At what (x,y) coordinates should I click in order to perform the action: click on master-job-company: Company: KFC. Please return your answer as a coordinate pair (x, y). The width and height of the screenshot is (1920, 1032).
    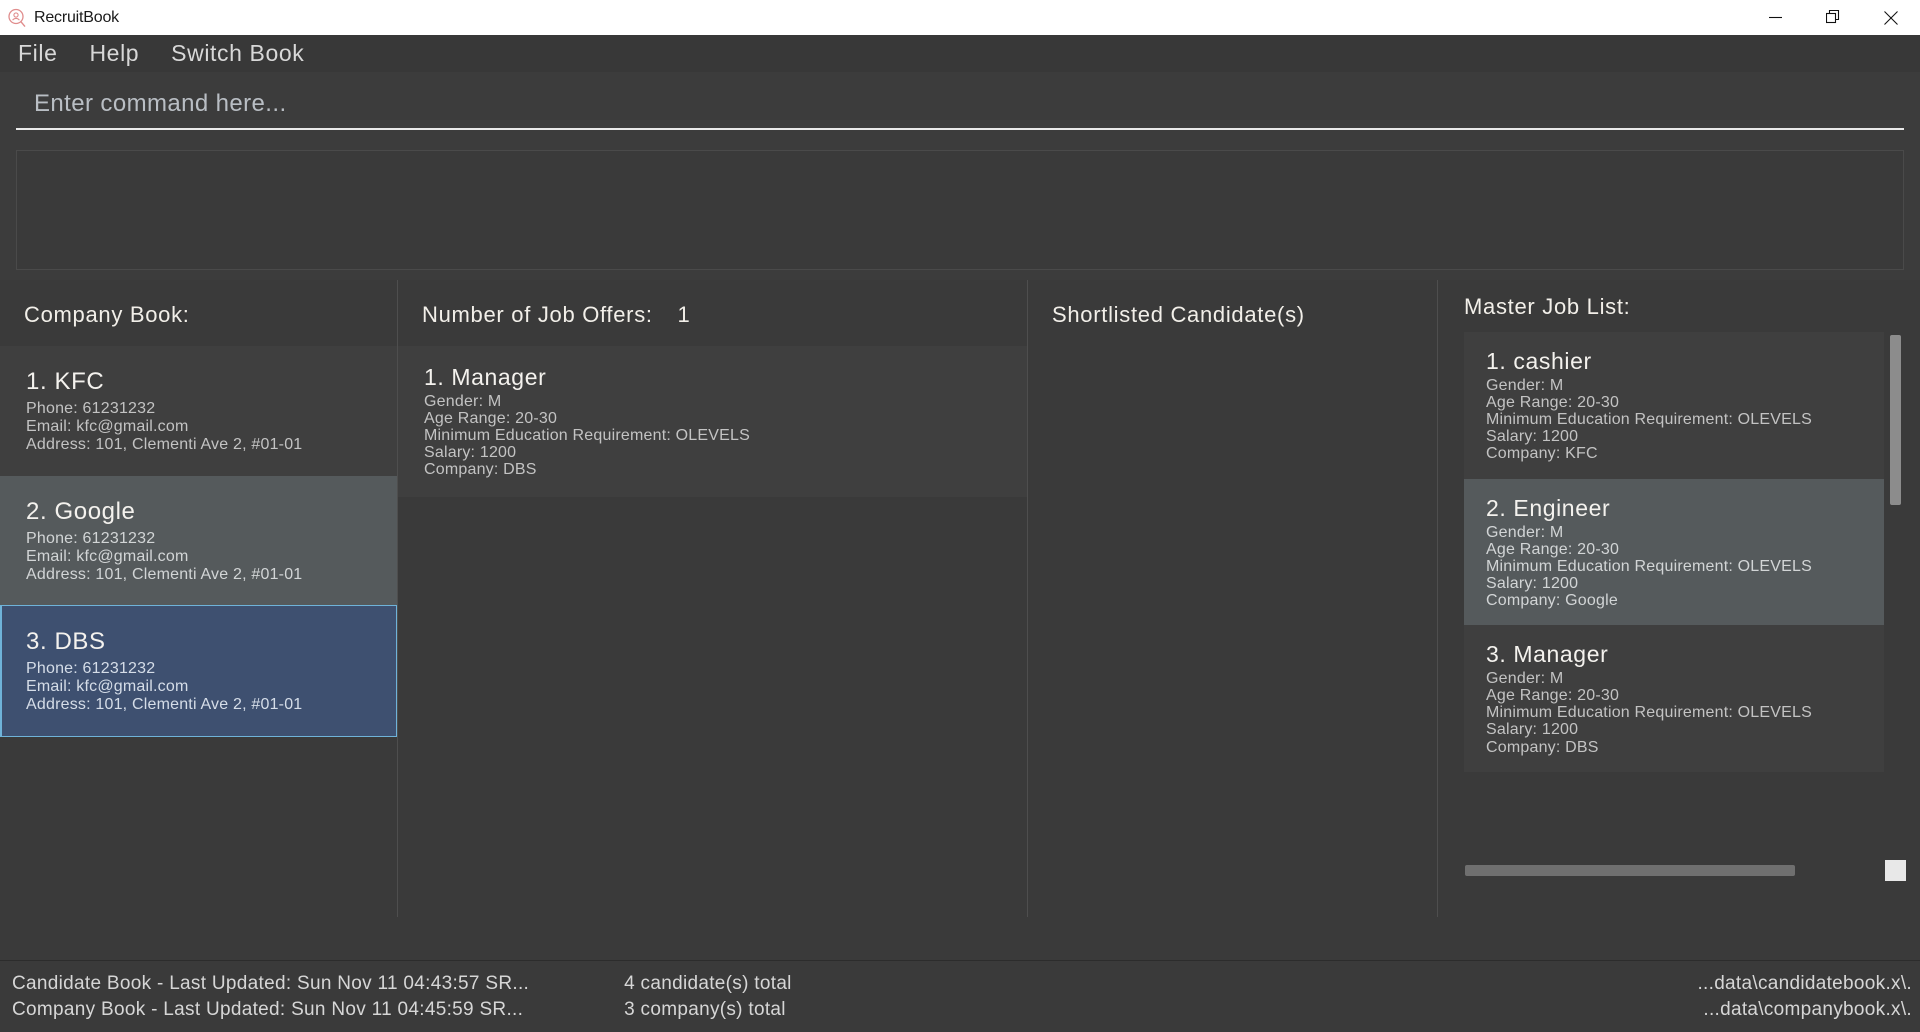
    Looking at the image, I should click on (1542, 454).